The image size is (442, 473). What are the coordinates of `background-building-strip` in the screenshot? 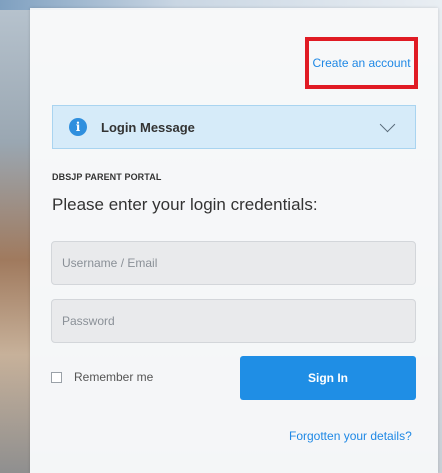 It's located at (15, 236).